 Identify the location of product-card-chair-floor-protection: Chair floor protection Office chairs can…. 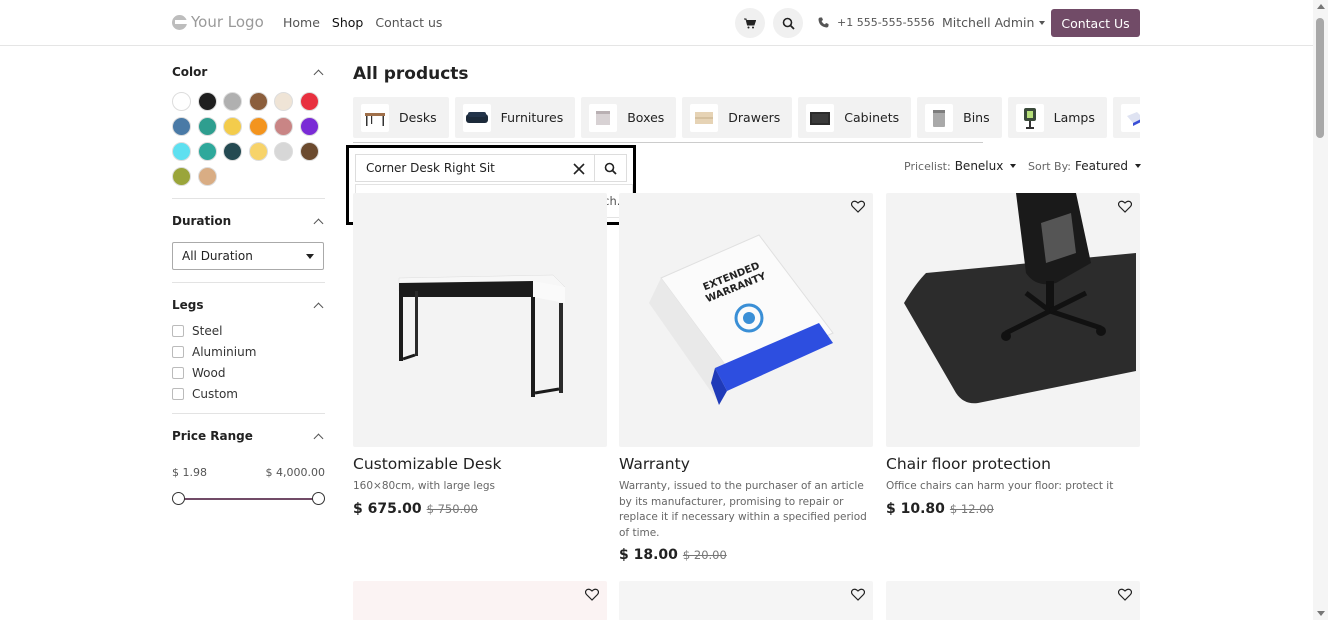
(1013, 355).